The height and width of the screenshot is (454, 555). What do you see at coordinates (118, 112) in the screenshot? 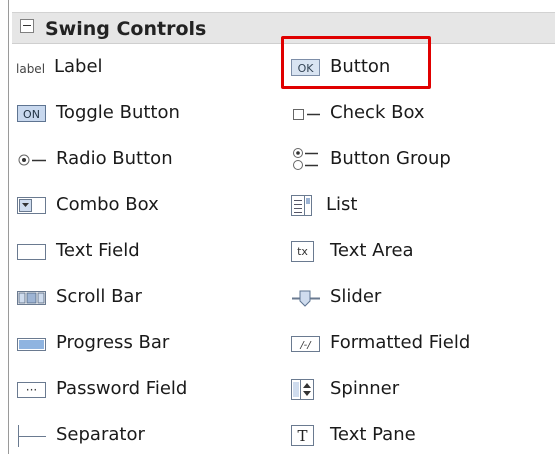
I see `item-label: Toggle Button` at bounding box center [118, 112].